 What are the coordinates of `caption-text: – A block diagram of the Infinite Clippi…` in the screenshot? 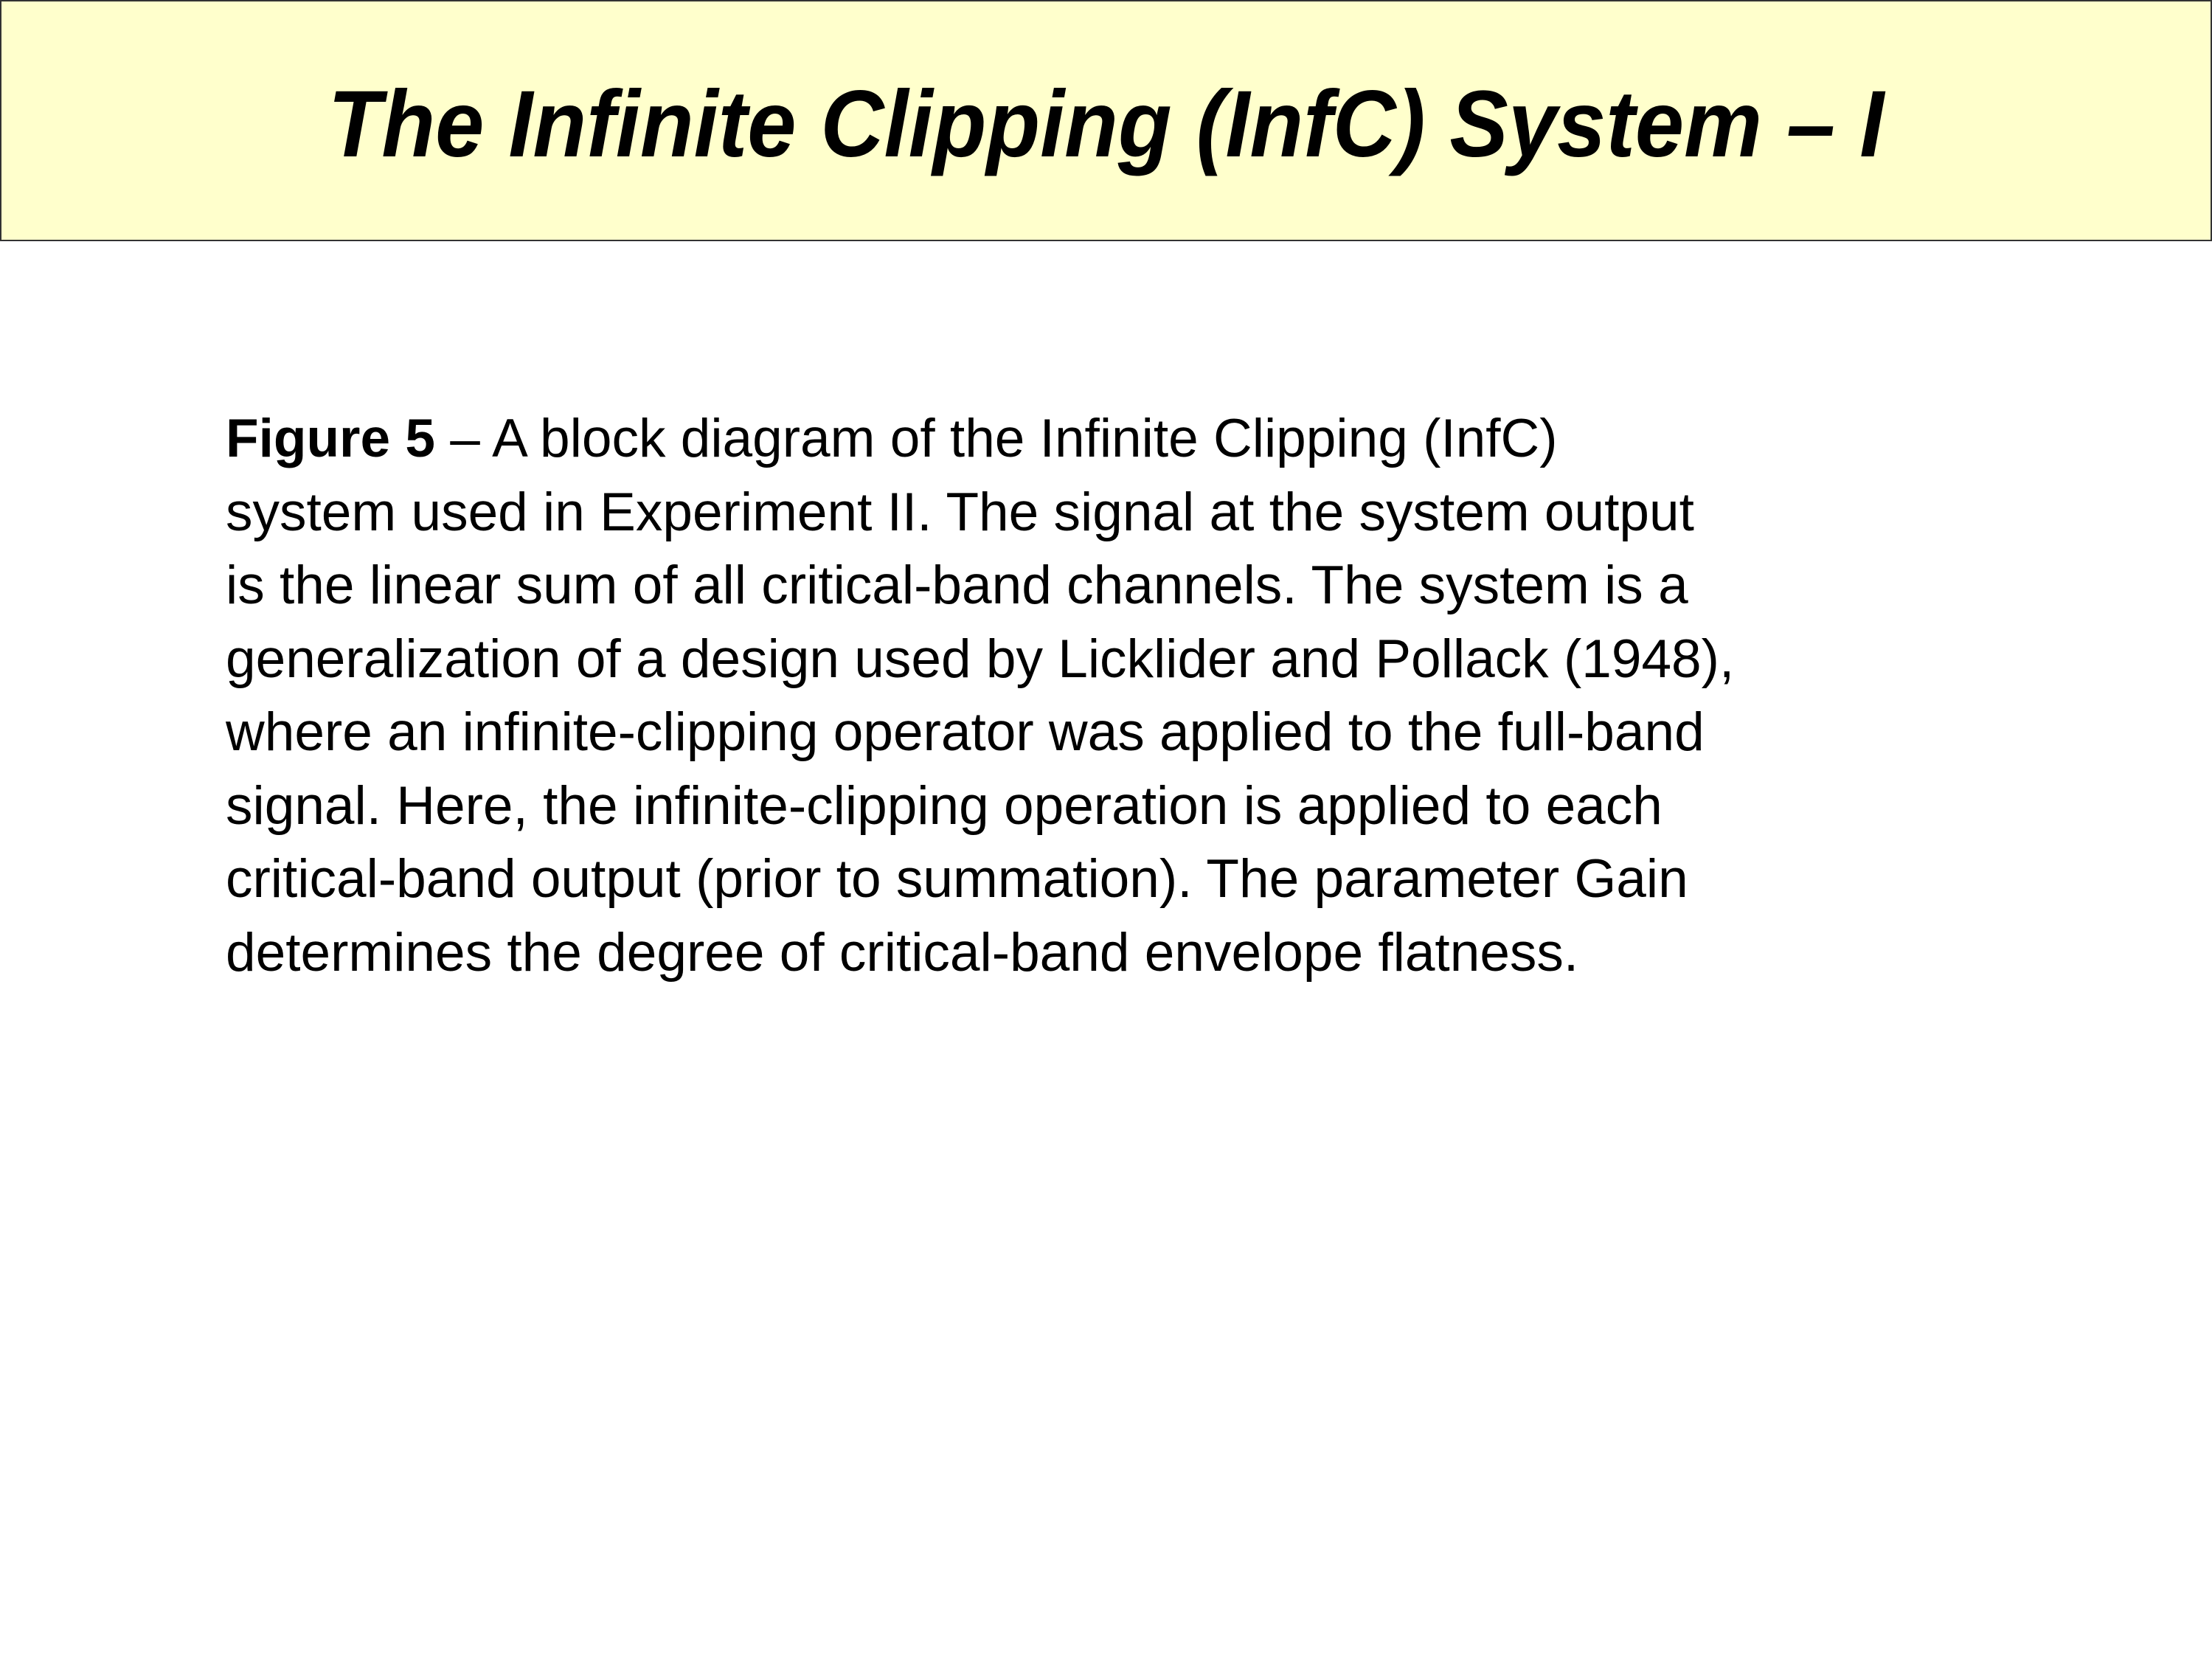 It's located at (996, 439).